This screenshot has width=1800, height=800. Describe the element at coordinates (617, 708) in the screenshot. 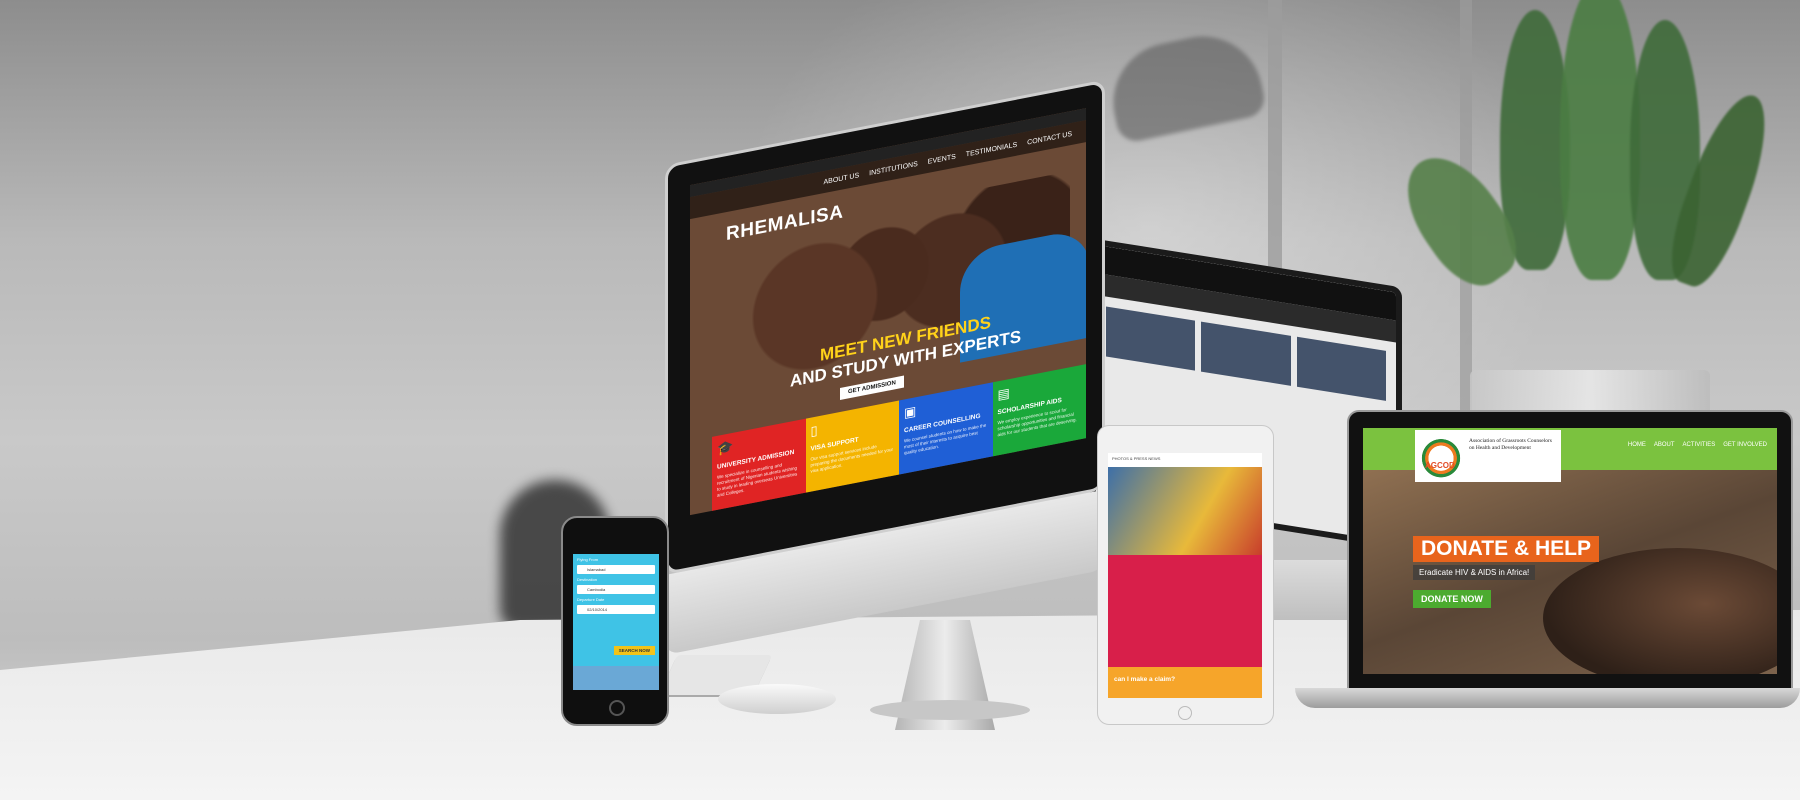

I see `home-button` at that location.